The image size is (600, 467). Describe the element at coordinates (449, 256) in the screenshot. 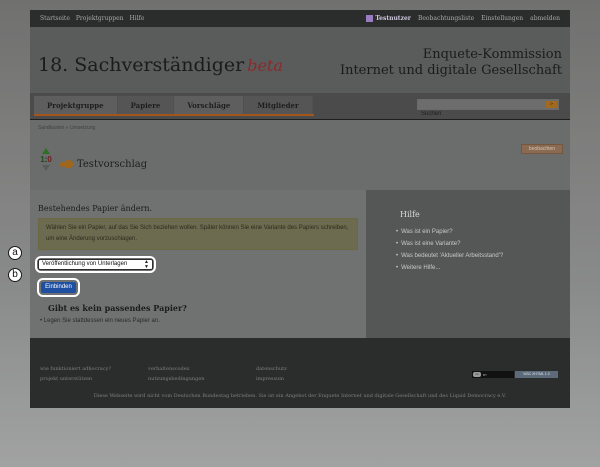

I see `help-item: Was bedeutet 'Aktueller Arbeitsstand'?` at that location.